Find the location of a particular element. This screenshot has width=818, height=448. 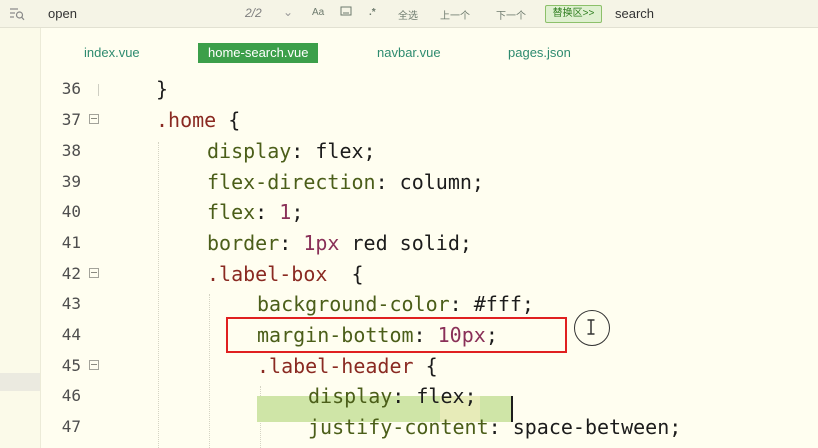

tab-index-vue: index.vue is located at coordinates (112, 53).